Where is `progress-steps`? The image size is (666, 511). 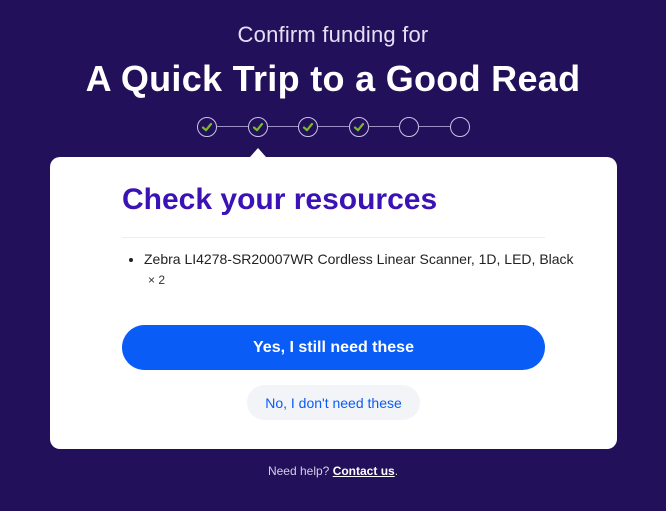
progress-steps is located at coordinates (333, 127).